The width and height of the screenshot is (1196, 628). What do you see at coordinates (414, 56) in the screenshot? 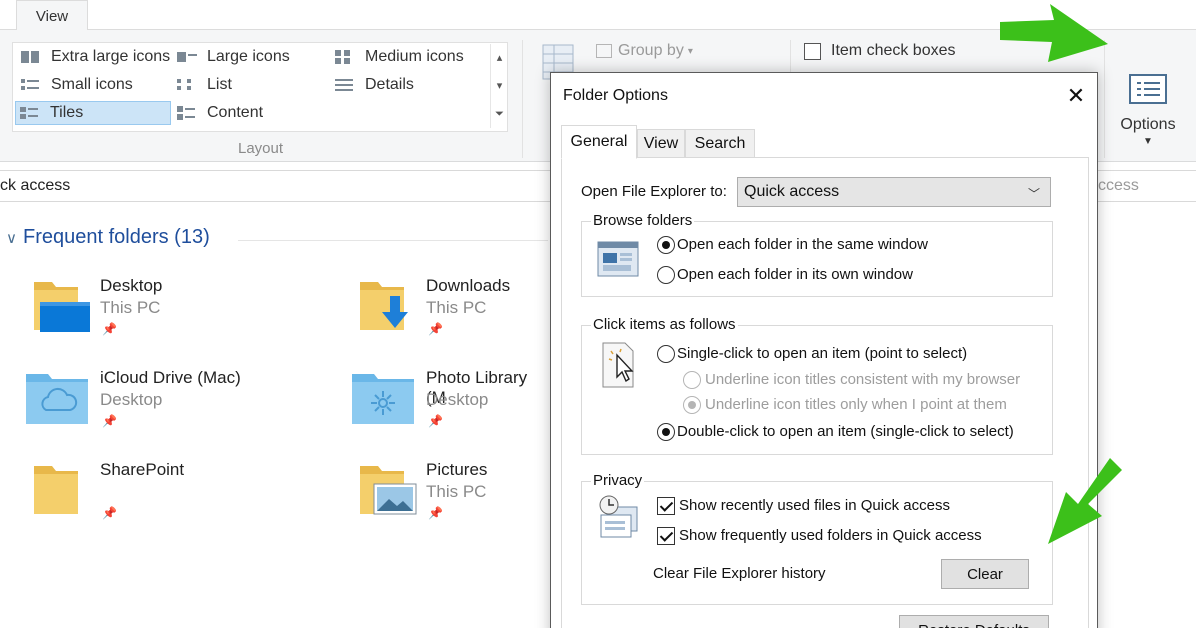
I see `layout-item-label: Medium icons` at bounding box center [414, 56].